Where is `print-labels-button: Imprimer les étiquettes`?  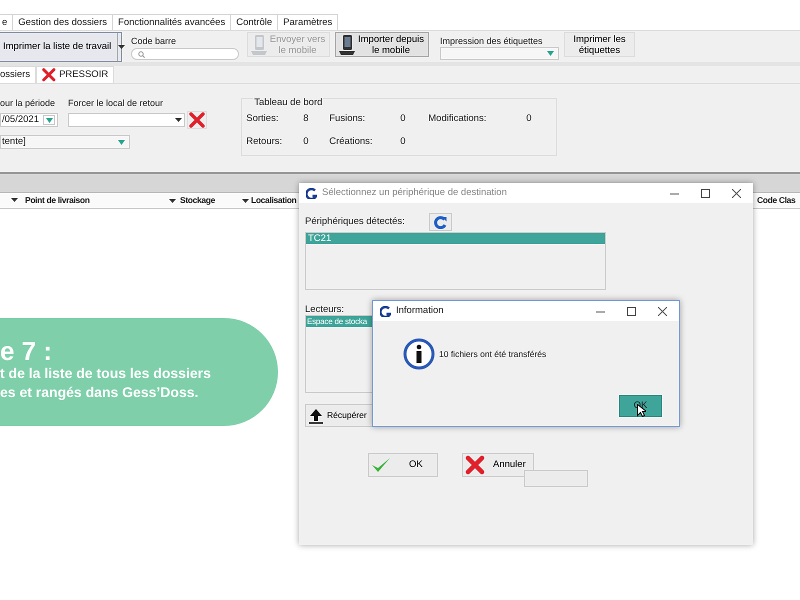 print-labels-button: Imprimer les étiquettes is located at coordinates (599, 44).